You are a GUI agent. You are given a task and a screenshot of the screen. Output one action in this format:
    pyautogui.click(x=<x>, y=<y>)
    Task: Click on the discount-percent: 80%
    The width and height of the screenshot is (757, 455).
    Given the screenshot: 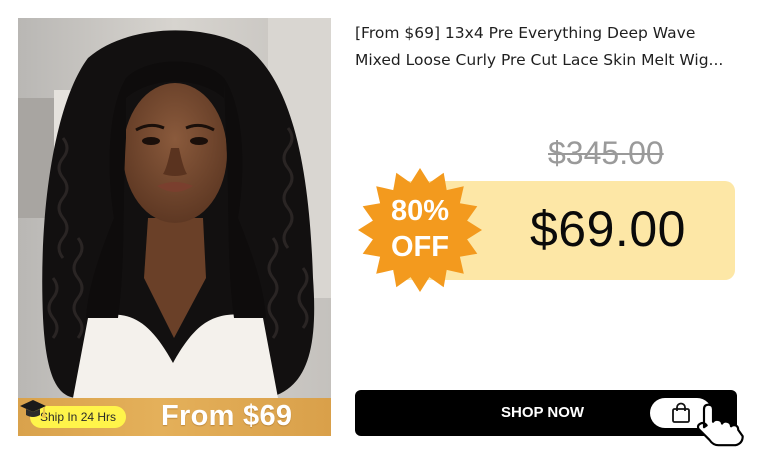 What is the action you would take?
    pyautogui.click(x=420, y=211)
    